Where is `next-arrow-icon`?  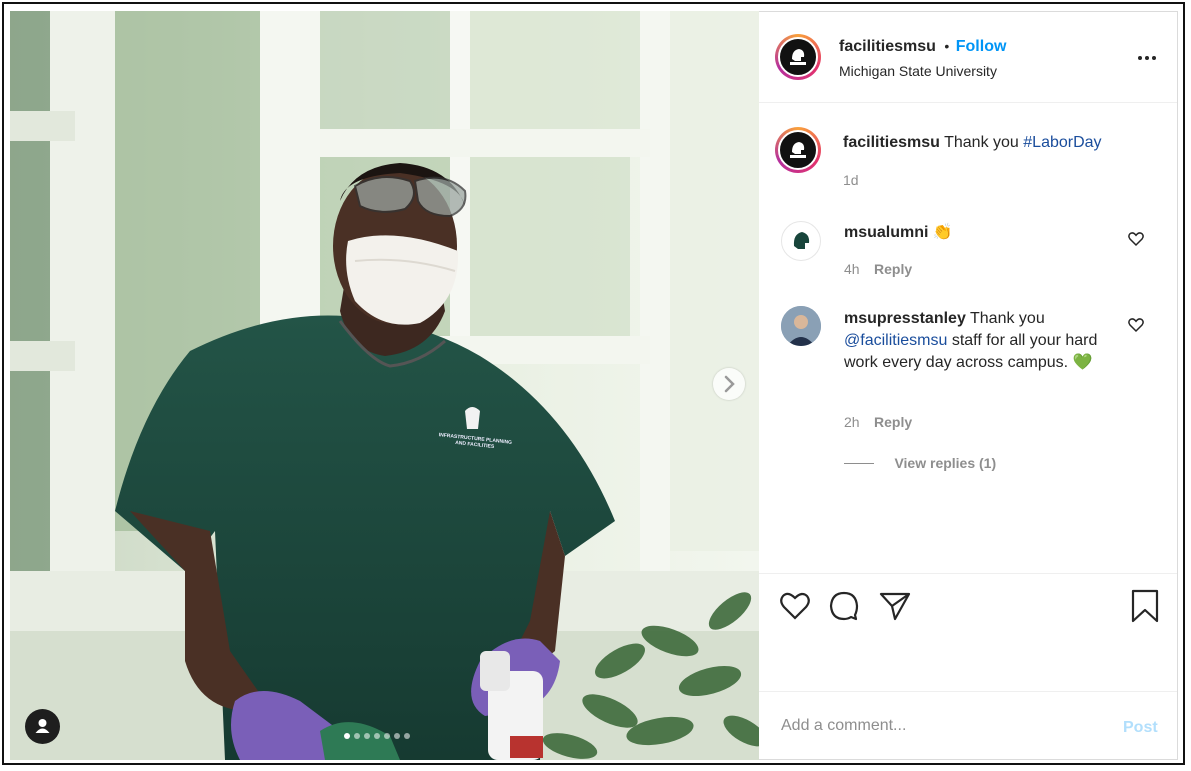
next-arrow-icon is located at coordinates (729, 384).